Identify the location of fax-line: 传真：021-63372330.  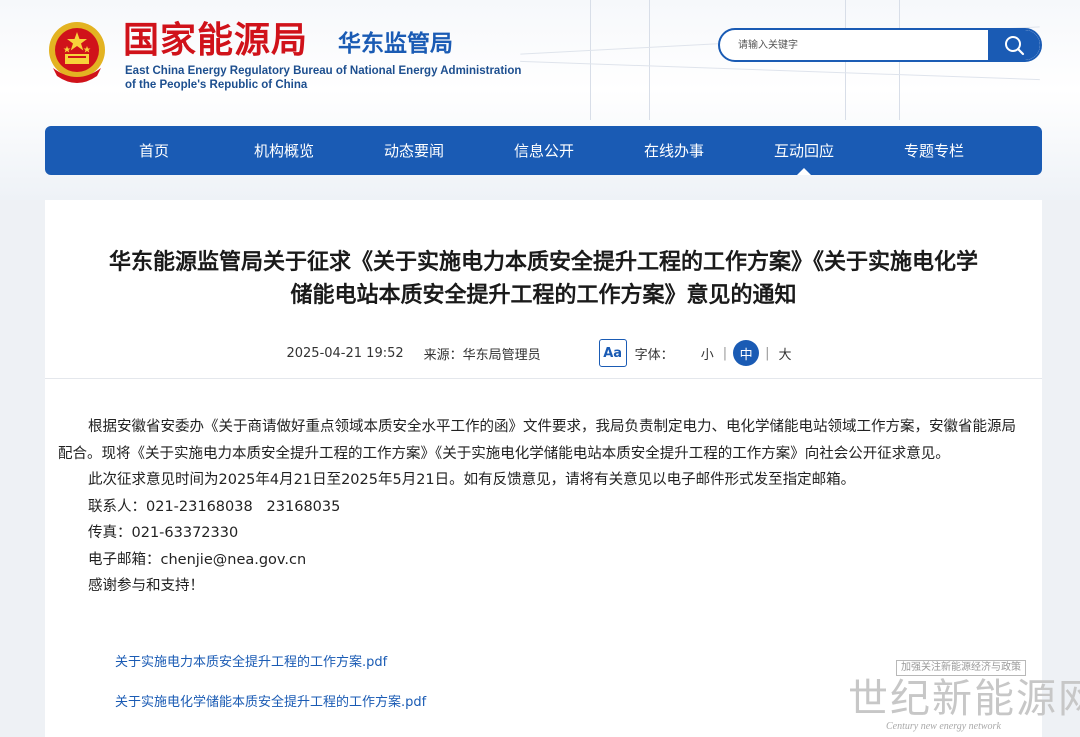
(163, 533).